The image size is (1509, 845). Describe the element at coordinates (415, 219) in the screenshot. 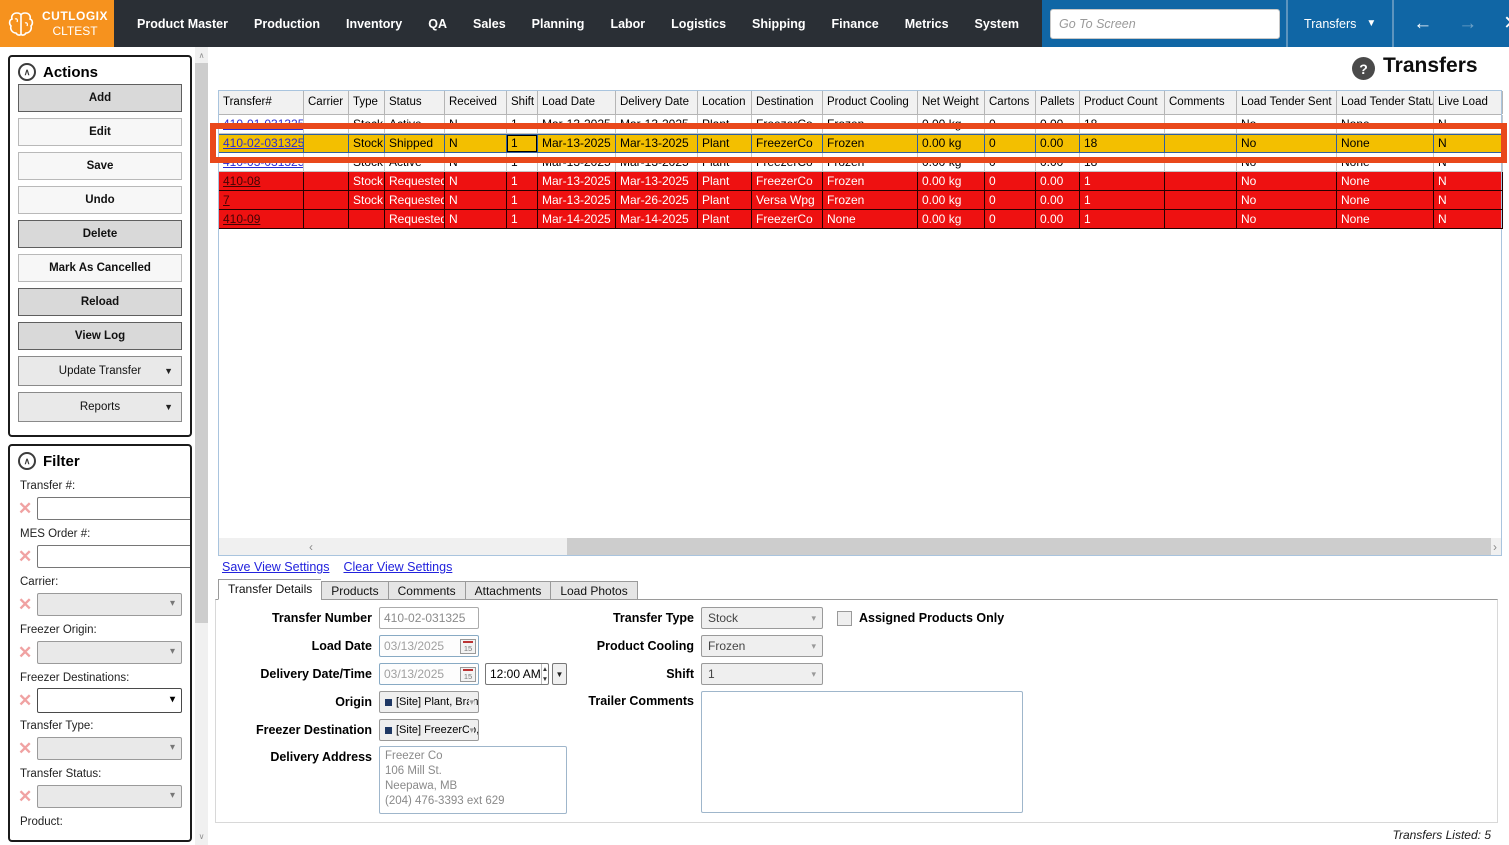

I see `cell-status: Requested` at that location.